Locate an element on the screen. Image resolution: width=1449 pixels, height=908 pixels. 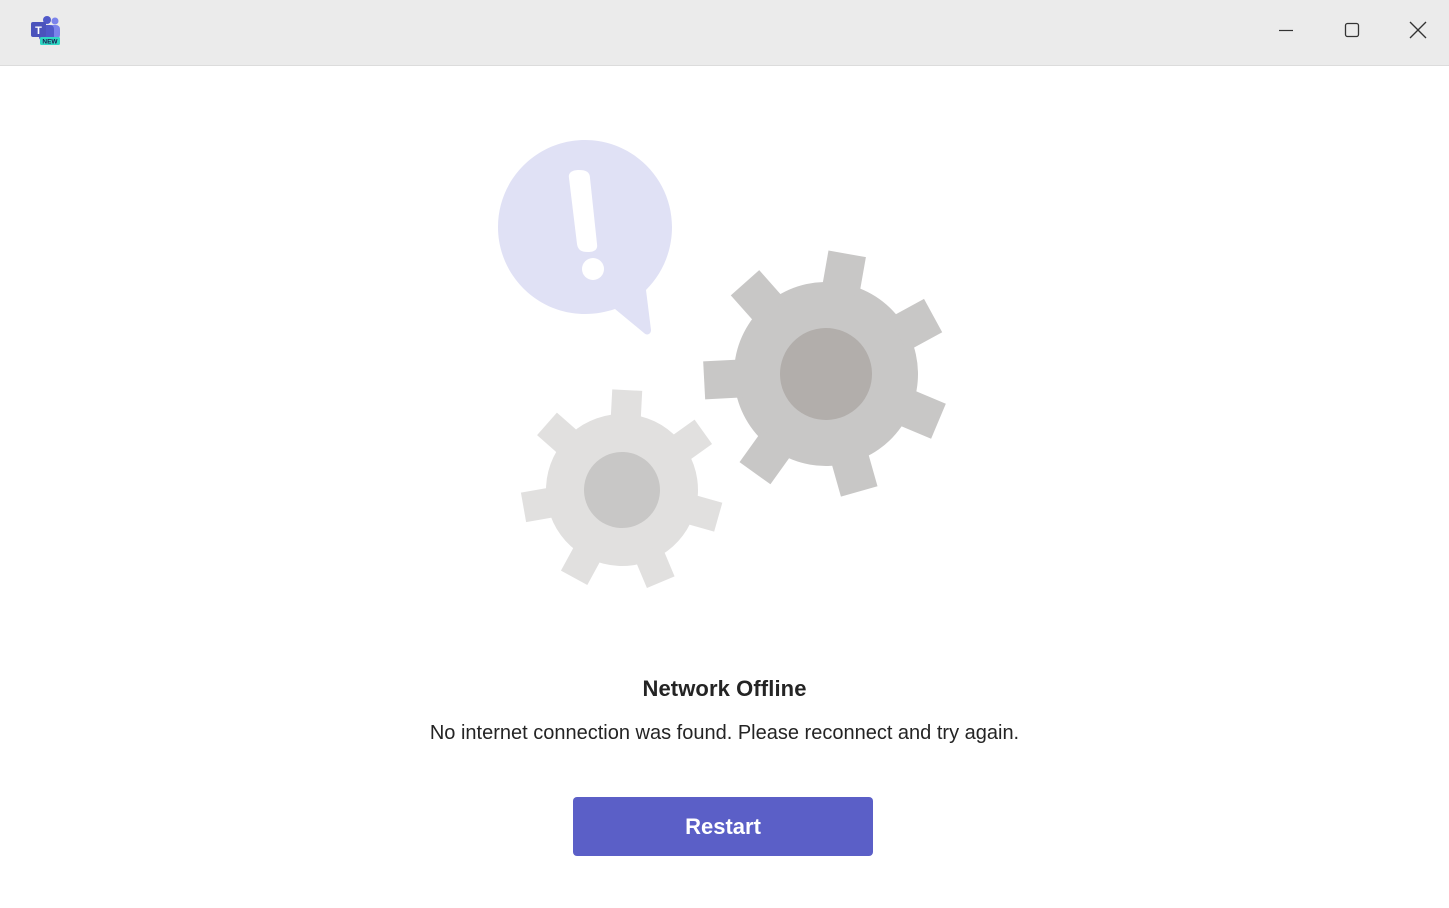
minimize-icon is located at coordinates (1286, 30).